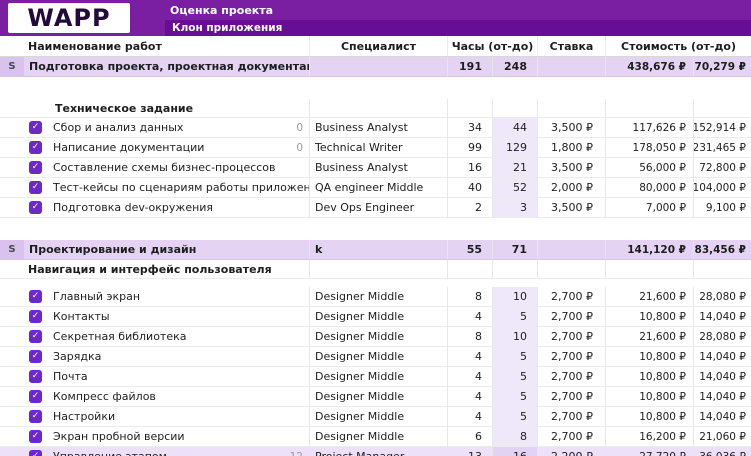  Describe the element at coordinates (299, 453) in the screenshot. I see `row-note: 12` at that location.